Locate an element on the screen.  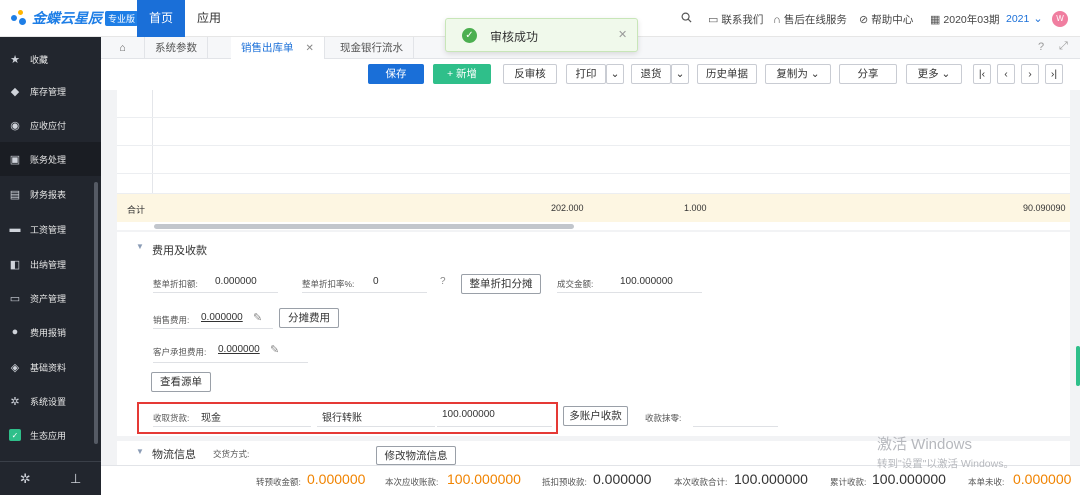
receivable-value: 100.000000 is located at coordinates (484, 479).